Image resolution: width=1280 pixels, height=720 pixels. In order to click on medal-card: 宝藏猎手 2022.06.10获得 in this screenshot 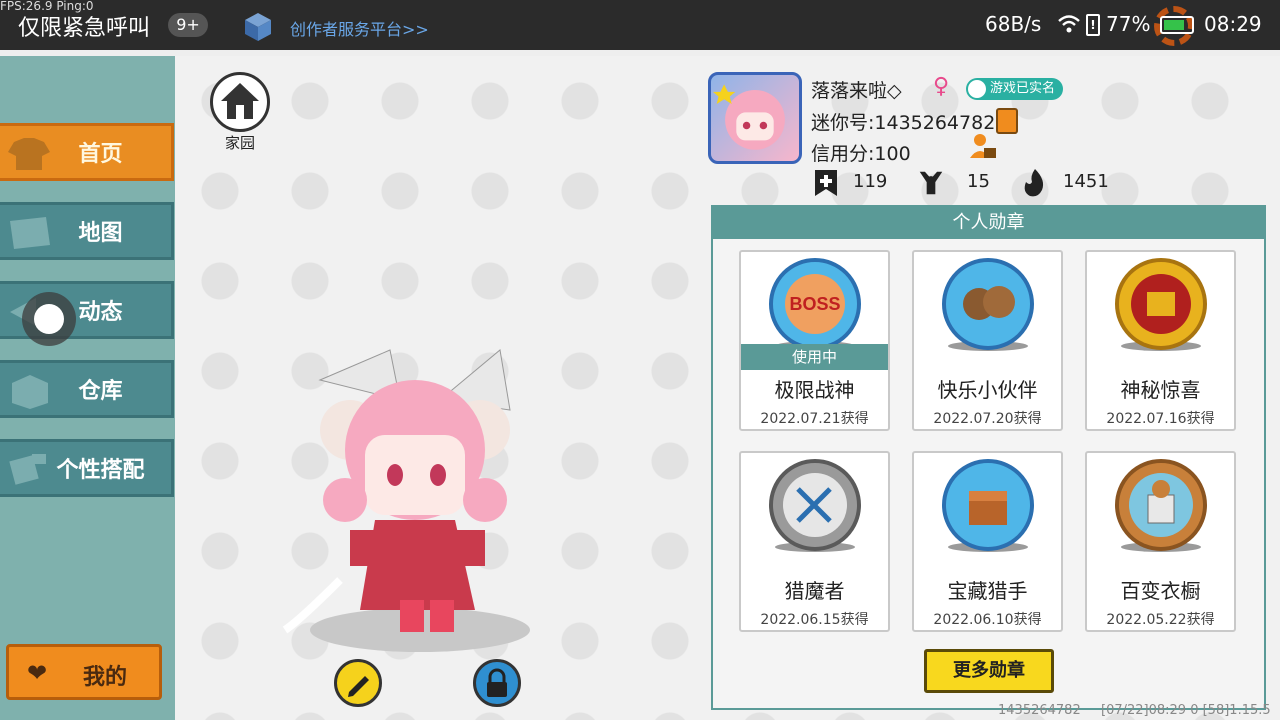, I will do `click(987, 541)`.